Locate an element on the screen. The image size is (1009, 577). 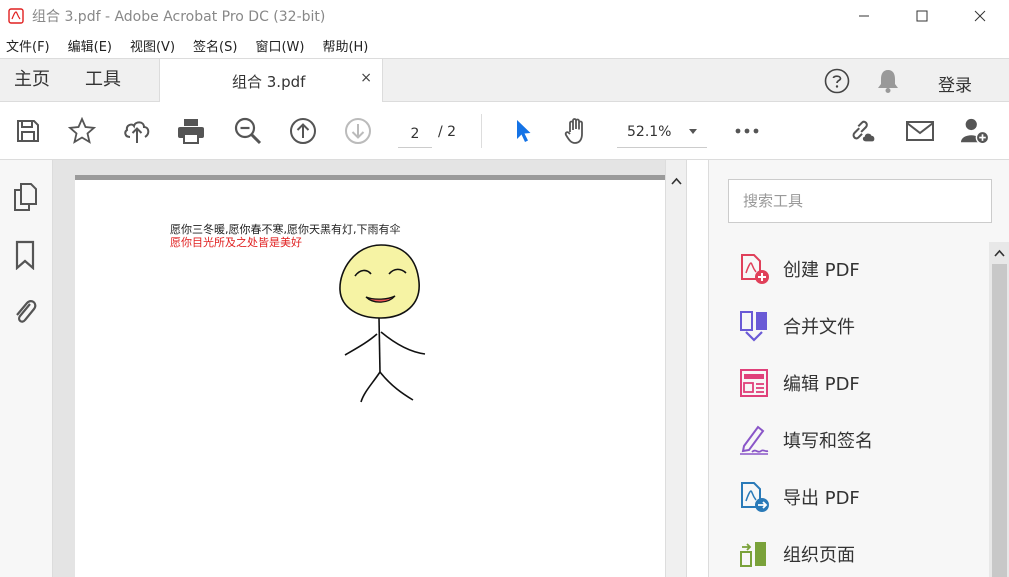
mail-icon is located at coordinates (920, 131).